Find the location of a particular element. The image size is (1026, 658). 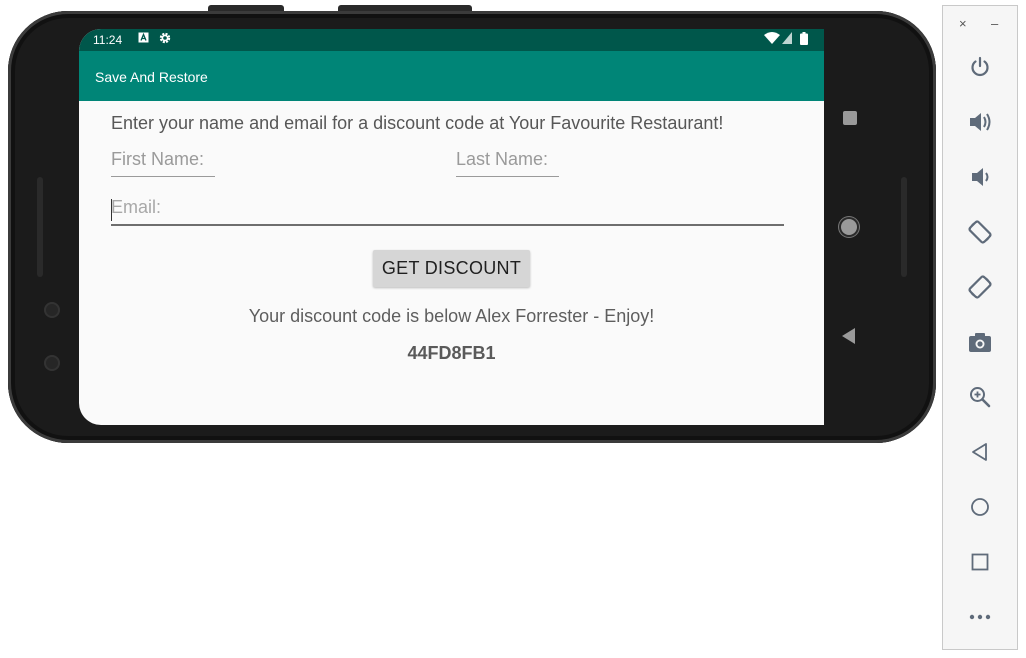

email-input: Email: is located at coordinates (447, 211).